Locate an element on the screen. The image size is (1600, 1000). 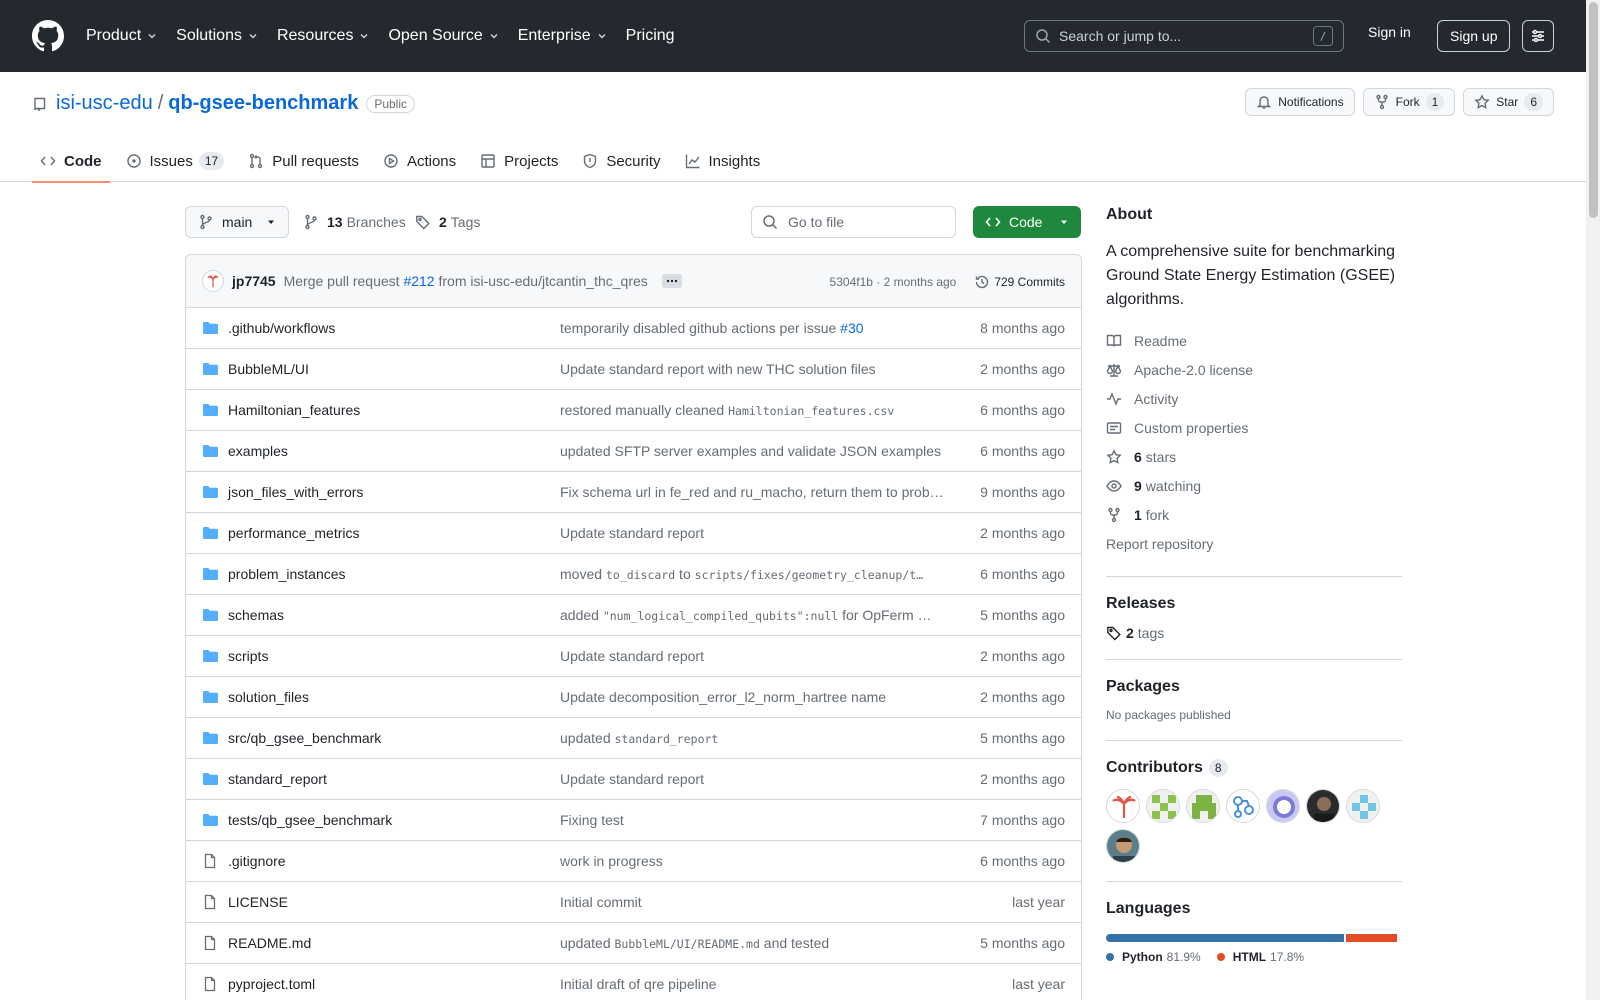
file-name-link: BubbleML/UI is located at coordinates (268, 369).